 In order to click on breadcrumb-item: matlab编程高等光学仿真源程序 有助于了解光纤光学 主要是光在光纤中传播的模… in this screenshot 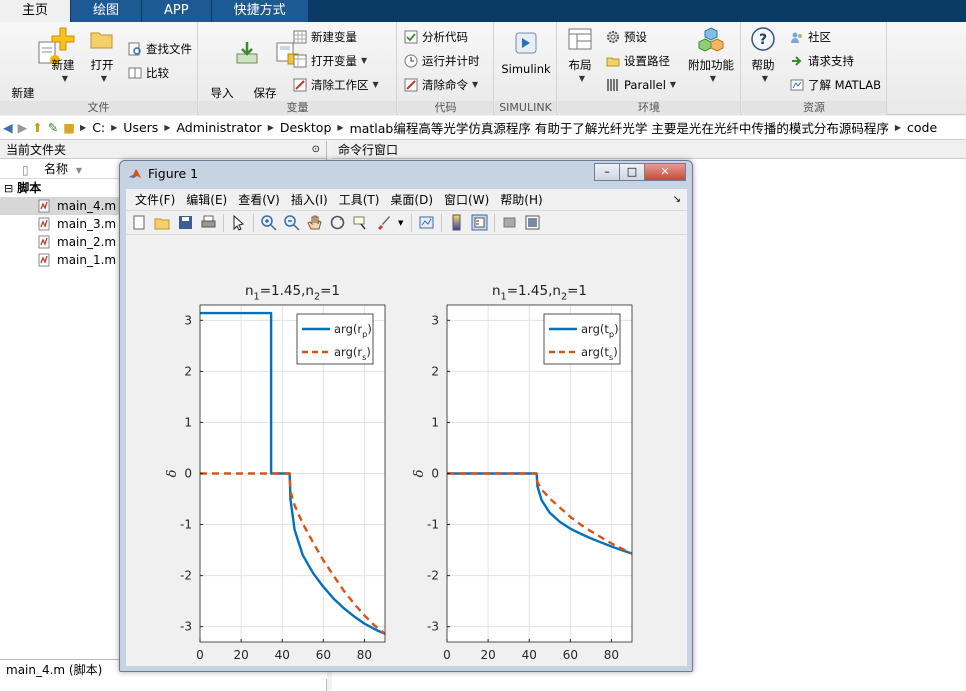, I will do `click(619, 127)`.